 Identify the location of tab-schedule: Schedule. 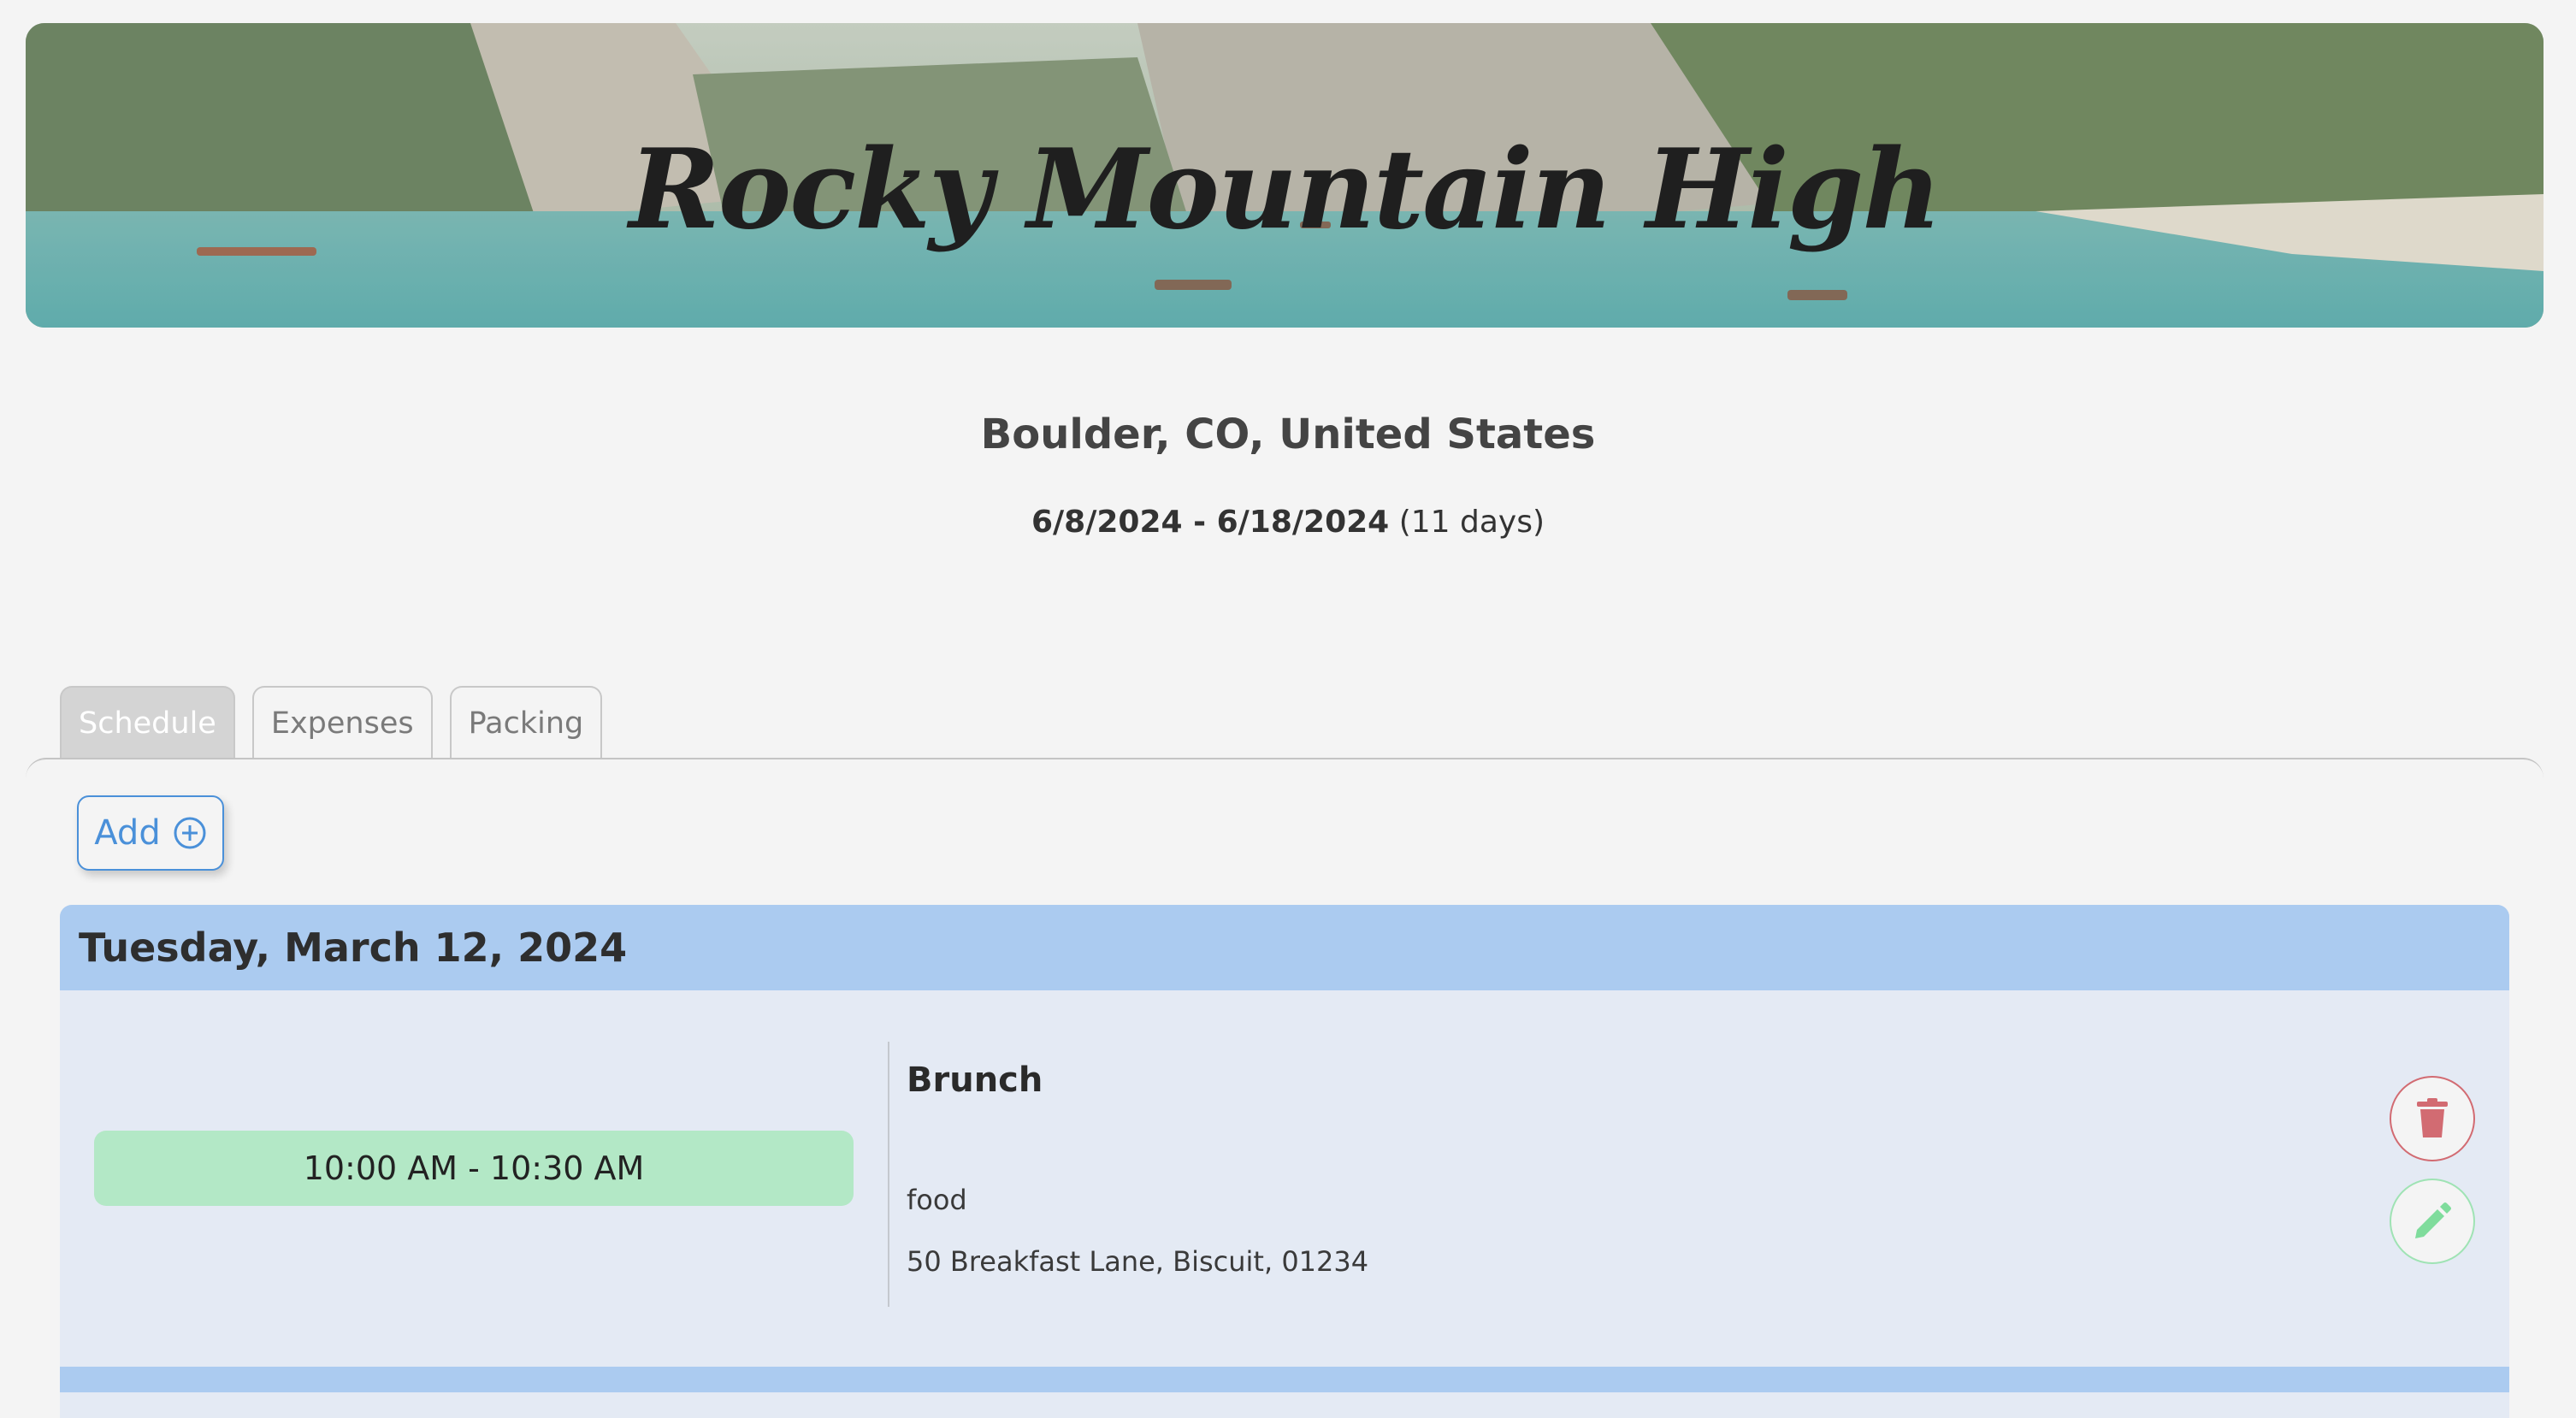
(147, 722).